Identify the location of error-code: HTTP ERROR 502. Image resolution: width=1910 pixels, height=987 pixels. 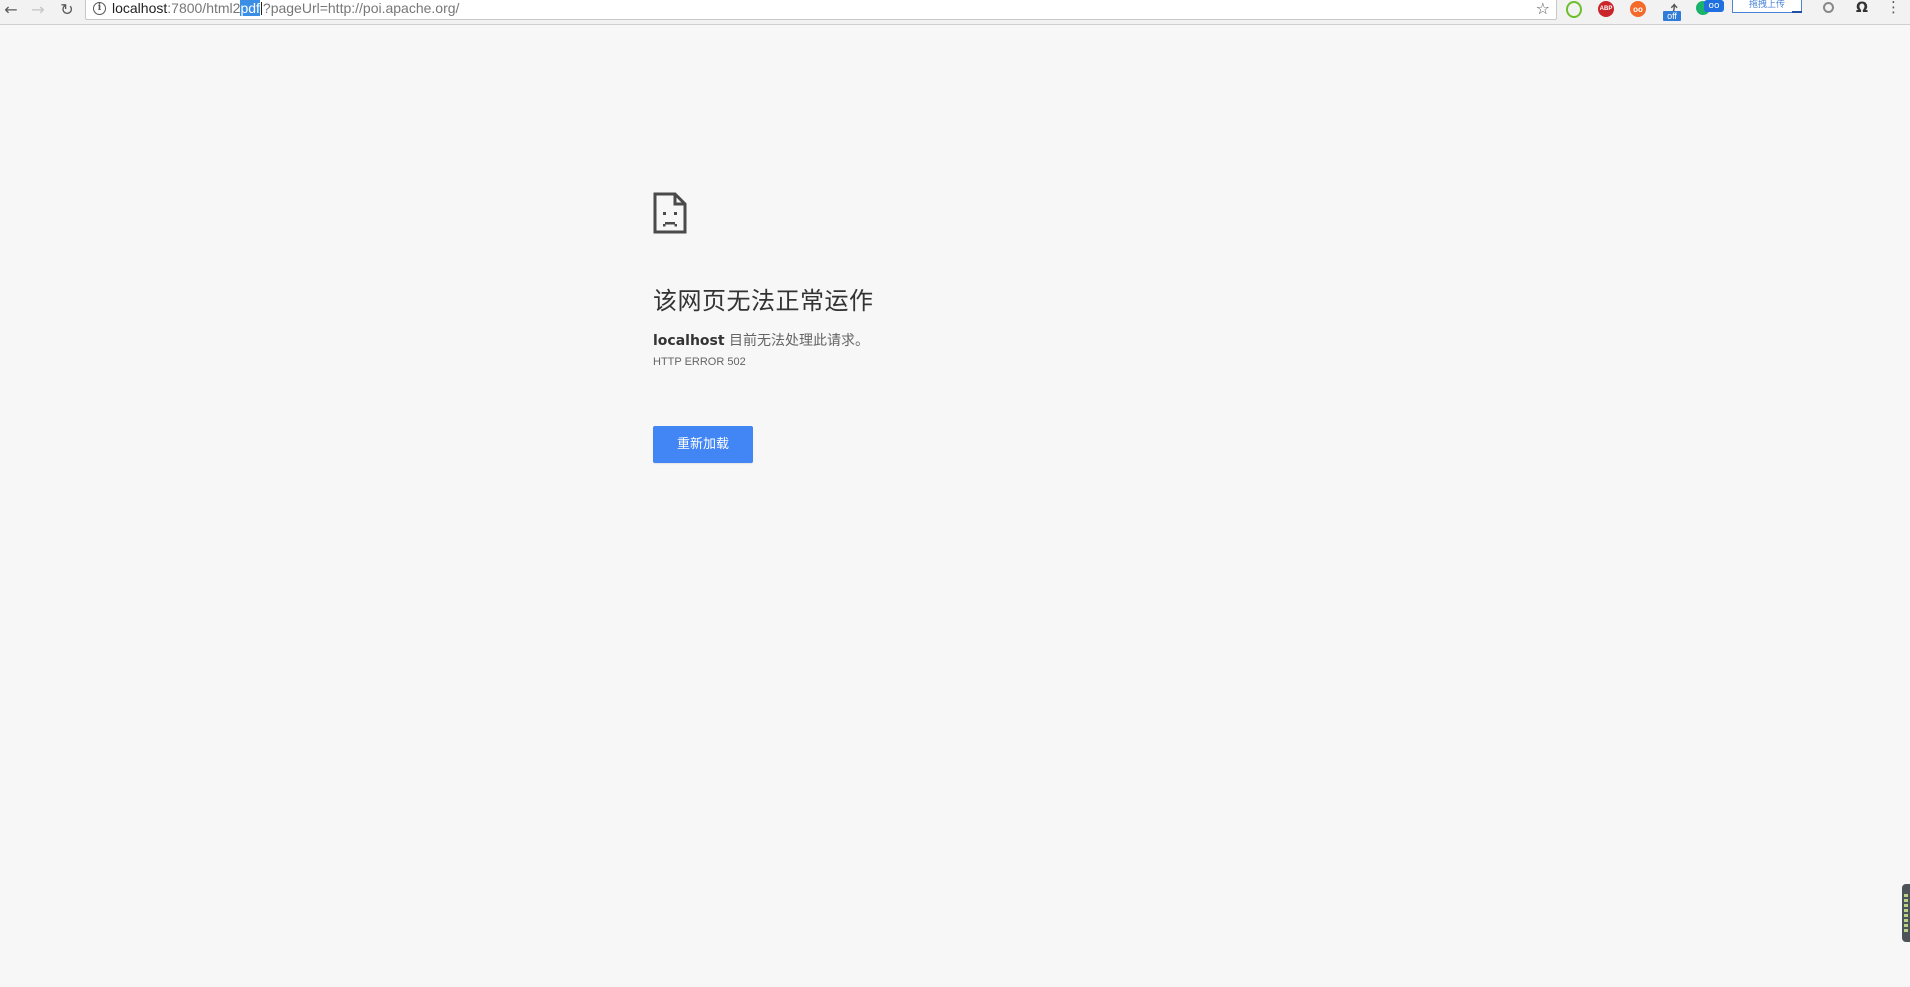
(699, 362).